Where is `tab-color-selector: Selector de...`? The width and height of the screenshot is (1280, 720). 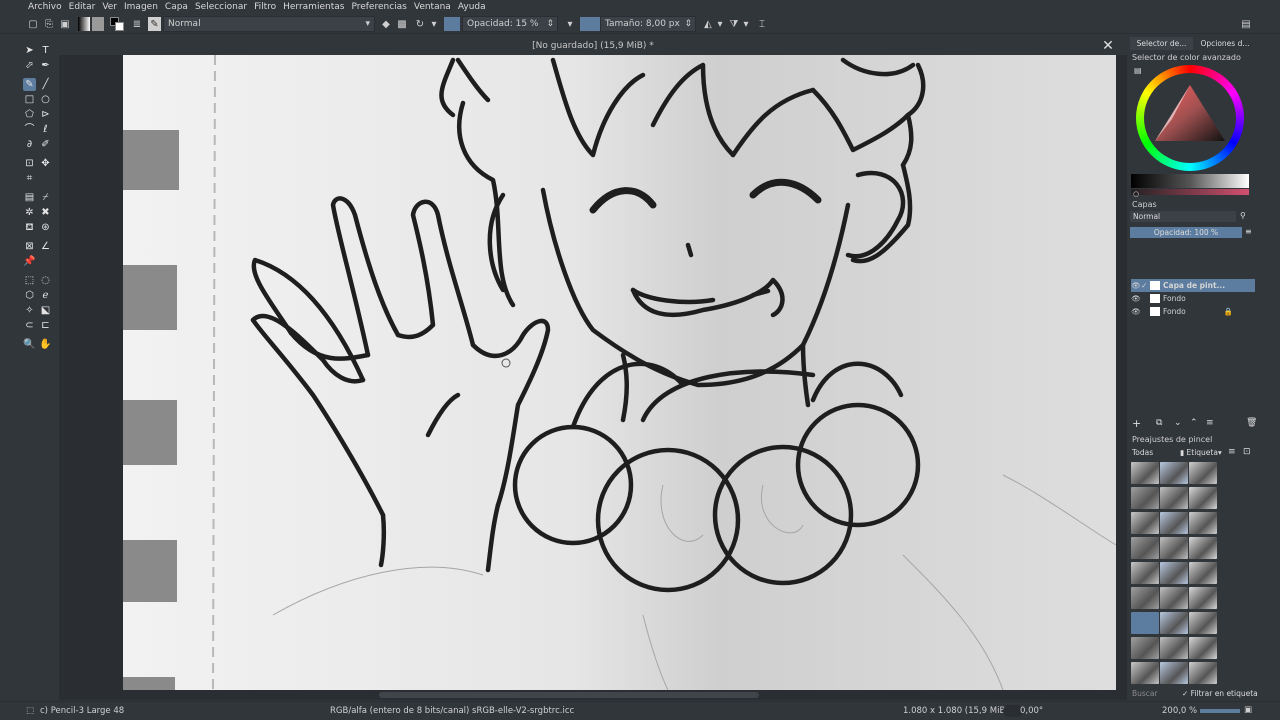
tab-color-selector: Selector de... is located at coordinates (1161, 43).